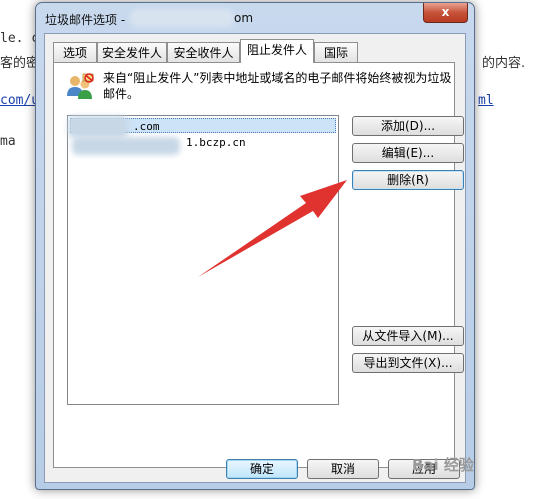 The height and width of the screenshot is (499, 536). I want to click on red-arrow-icon, so click(272, 228).